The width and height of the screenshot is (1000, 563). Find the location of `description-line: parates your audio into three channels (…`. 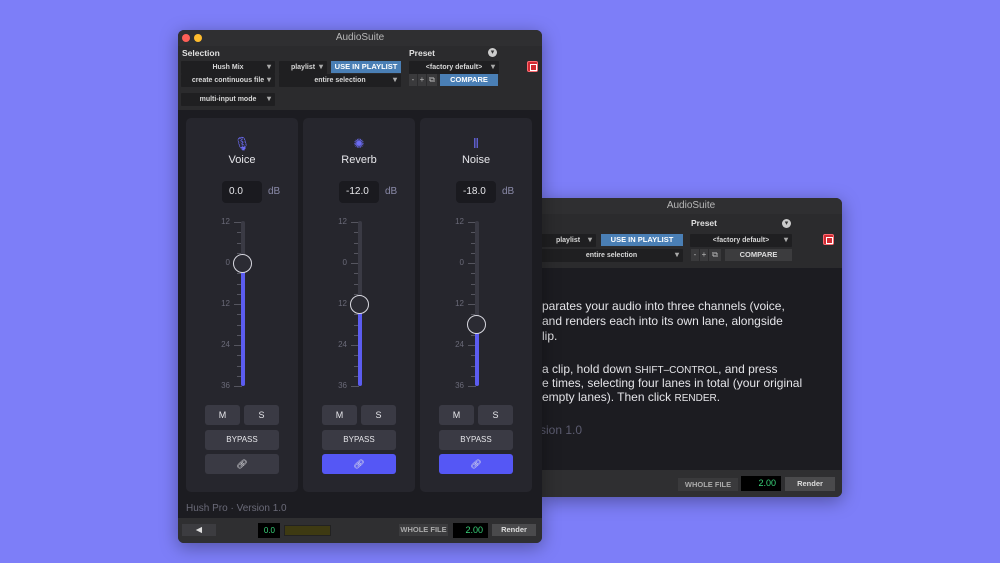

description-line: parates your audio into three channels (… is located at coordinates (663, 306).